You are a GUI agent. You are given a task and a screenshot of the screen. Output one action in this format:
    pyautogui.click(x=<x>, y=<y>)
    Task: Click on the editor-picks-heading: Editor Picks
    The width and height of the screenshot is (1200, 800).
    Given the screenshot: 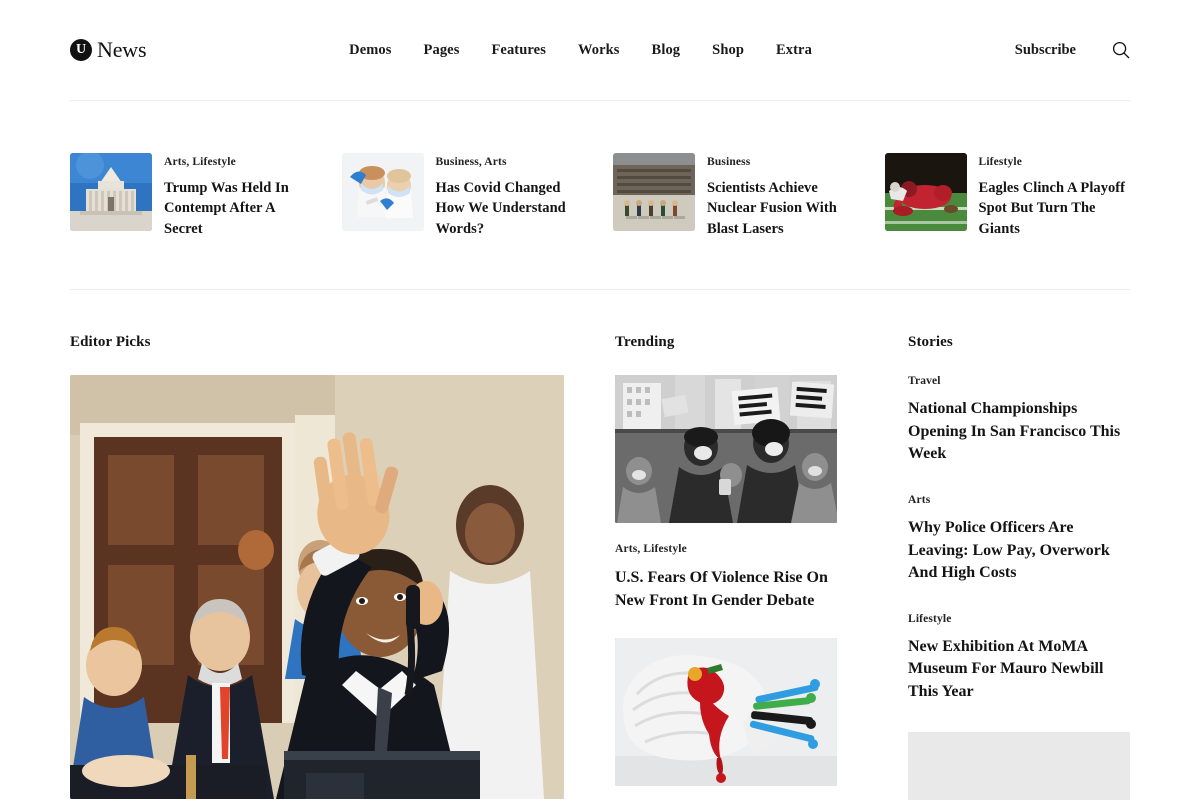 What is the action you would take?
    pyautogui.click(x=110, y=342)
    